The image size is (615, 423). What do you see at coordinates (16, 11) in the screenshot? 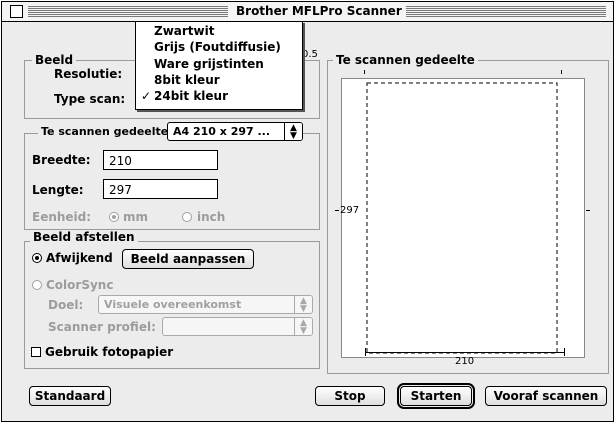
I see `close-box` at bounding box center [16, 11].